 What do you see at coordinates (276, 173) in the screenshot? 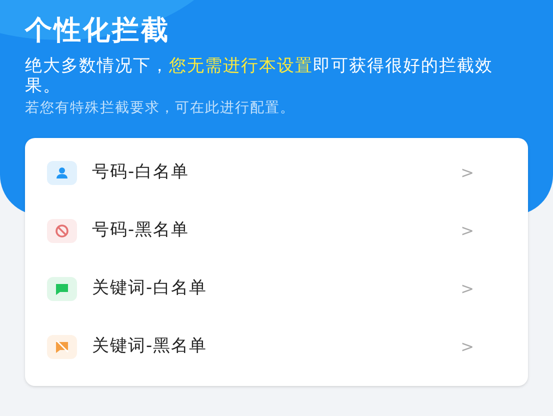
I see `list-item-label: 号码-白名单` at bounding box center [276, 173].